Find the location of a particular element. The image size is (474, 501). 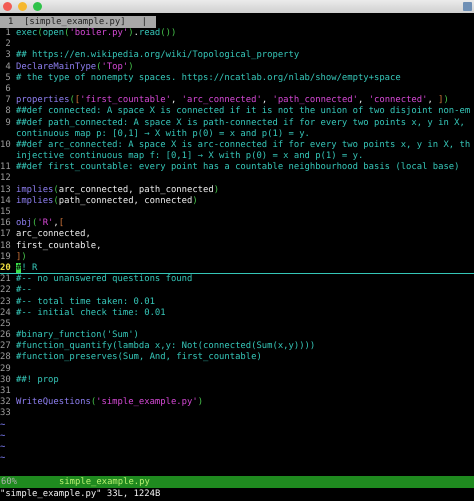

code-line: #function_preserves(Sum, And, first_countable) is located at coordinates (139, 358).